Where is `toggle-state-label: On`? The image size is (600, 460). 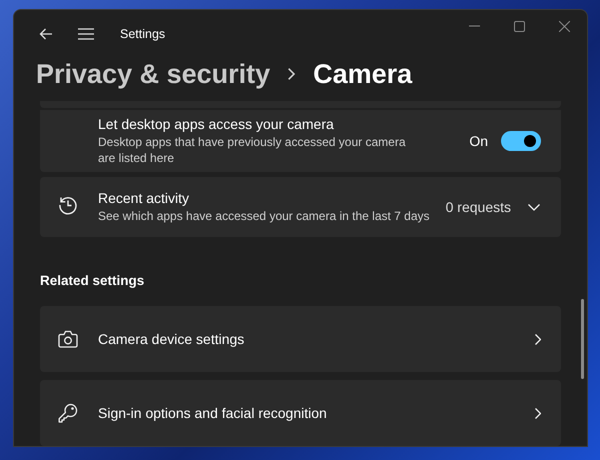 toggle-state-label: On is located at coordinates (478, 141).